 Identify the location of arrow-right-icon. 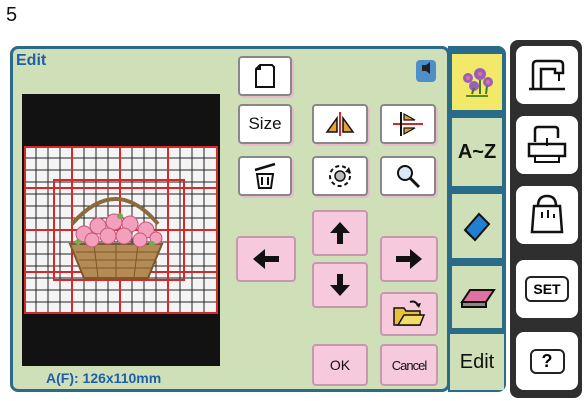
(409, 259).